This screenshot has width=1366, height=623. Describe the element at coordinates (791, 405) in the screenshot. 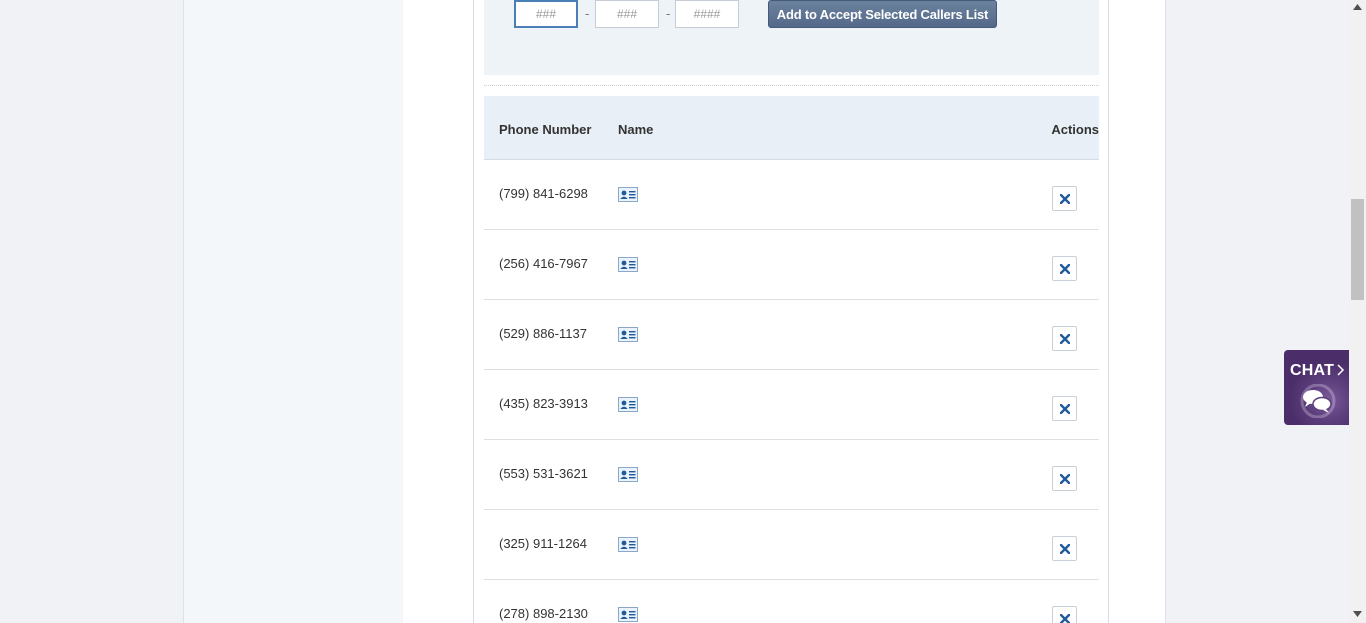

I see `table-row: (435) 823-3913` at that location.